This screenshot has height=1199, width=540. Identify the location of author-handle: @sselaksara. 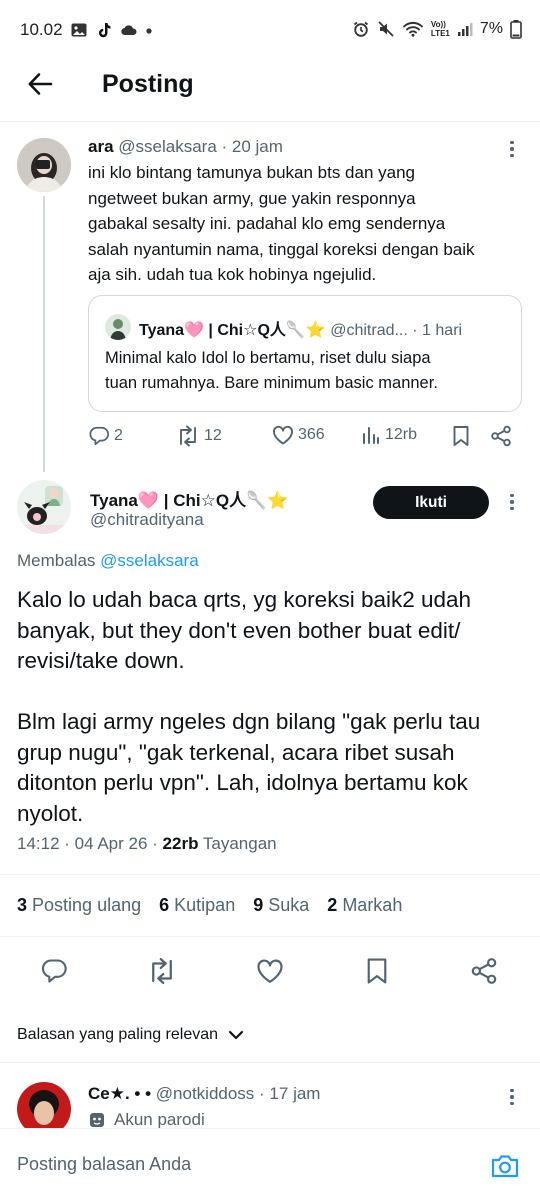
(167, 146).